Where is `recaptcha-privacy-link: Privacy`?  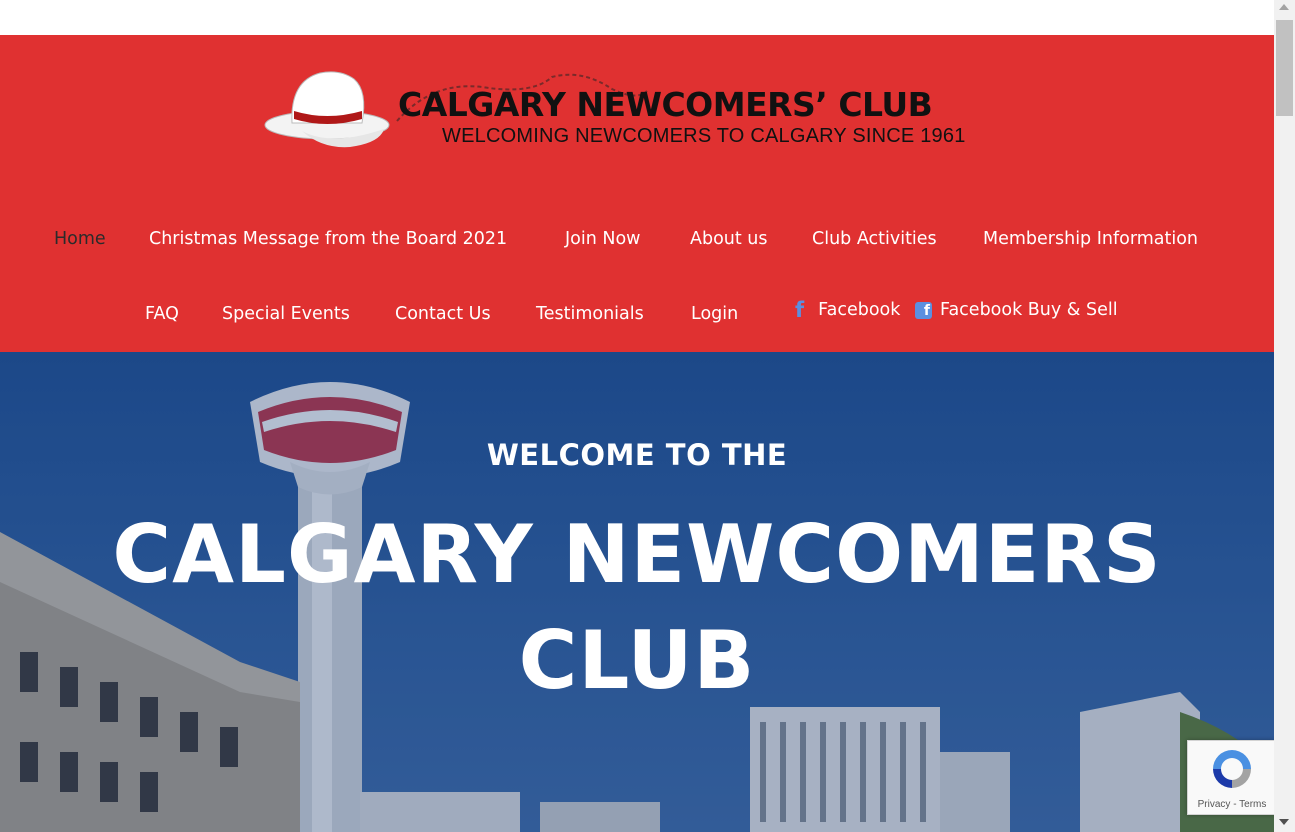
recaptcha-privacy-link: Privacy is located at coordinates (1214, 804).